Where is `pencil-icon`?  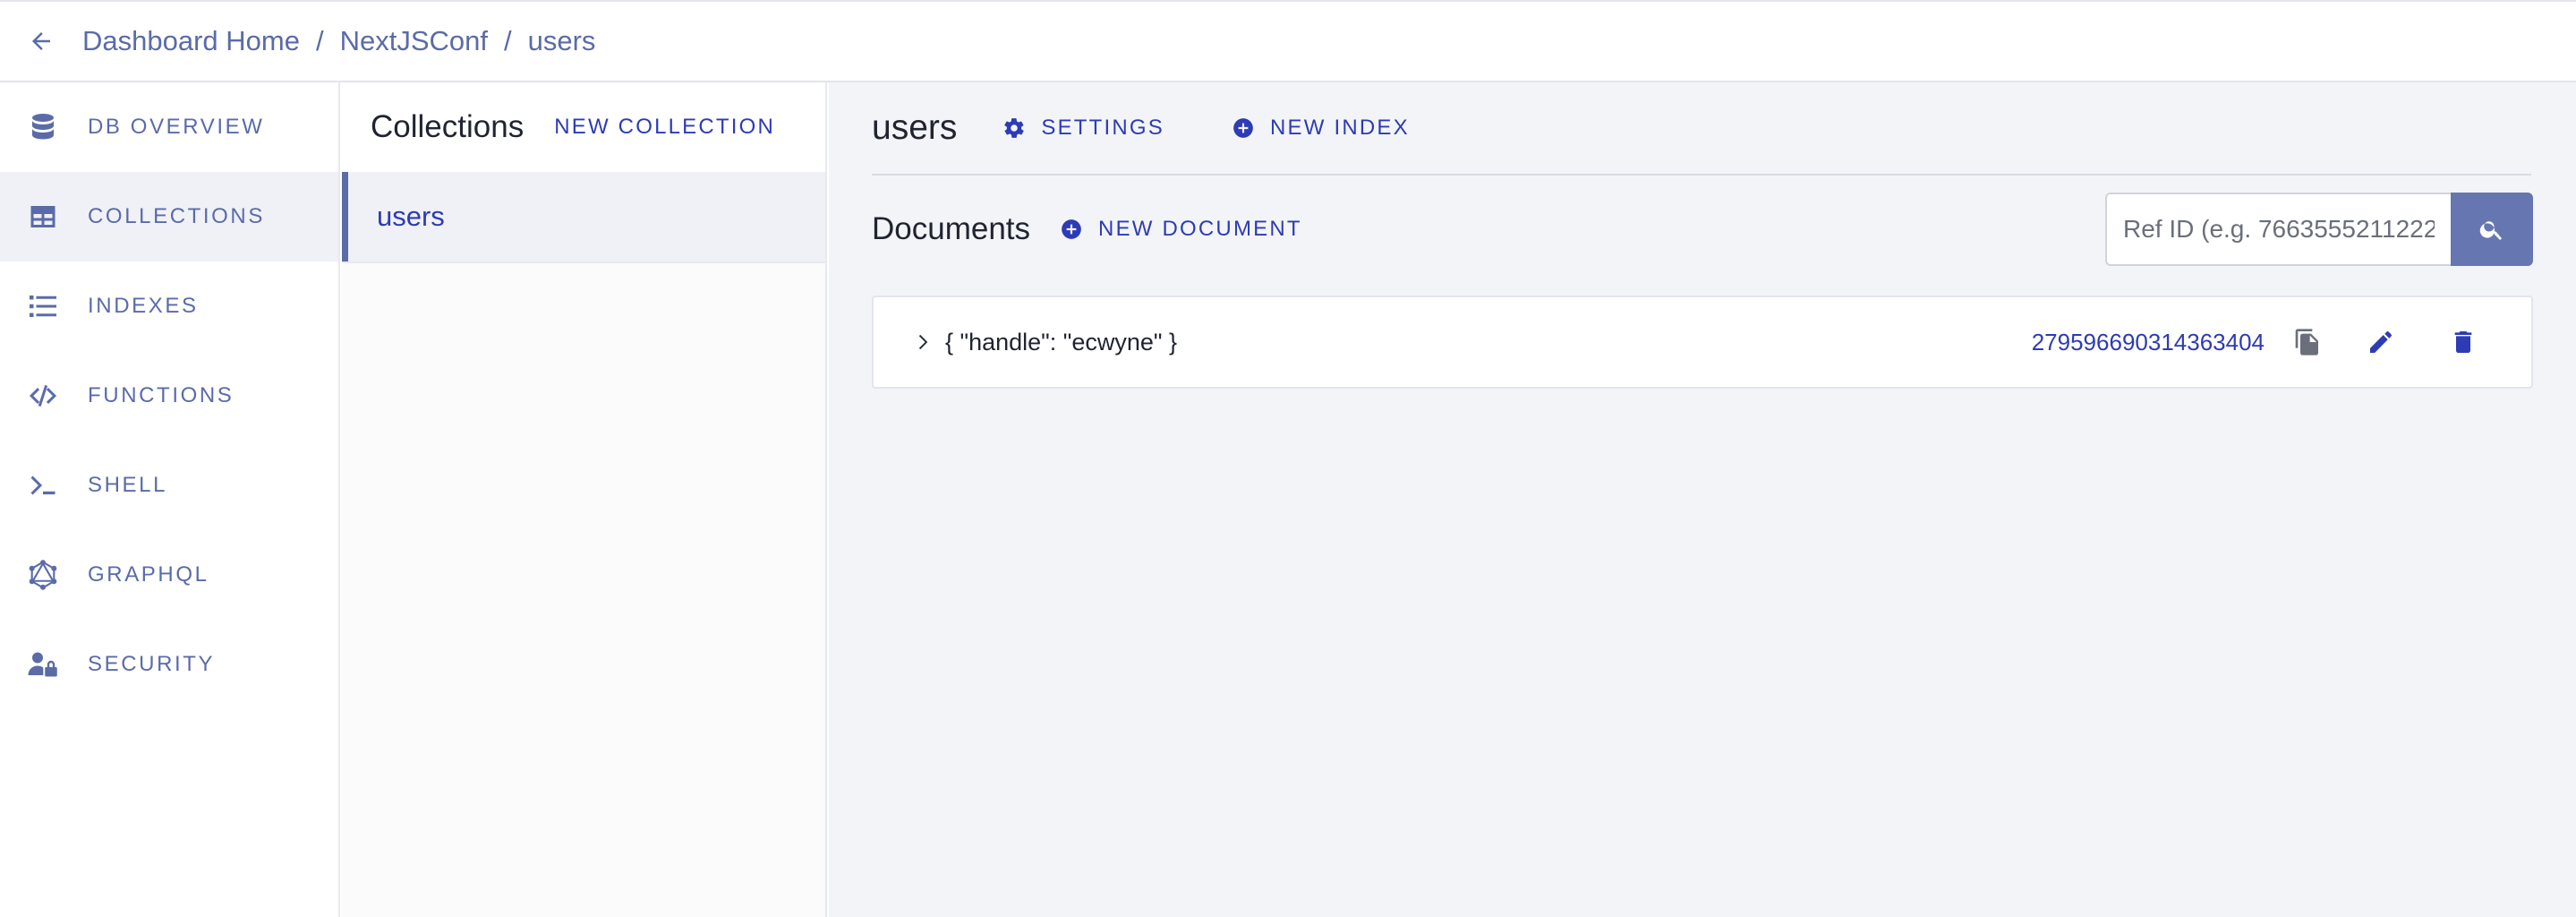 pencil-icon is located at coordinates (2381, 342).